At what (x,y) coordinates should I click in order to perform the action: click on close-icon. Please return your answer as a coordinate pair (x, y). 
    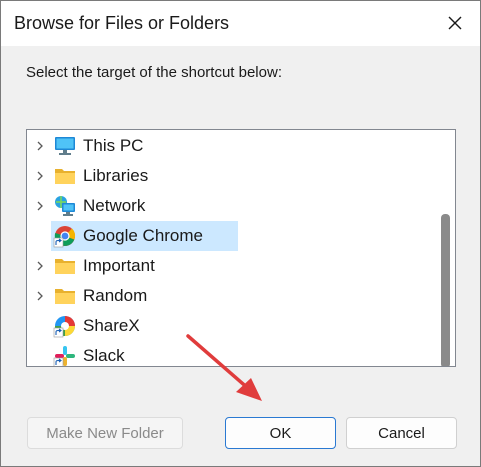
    Looking at the image, I should click on (455, 23).